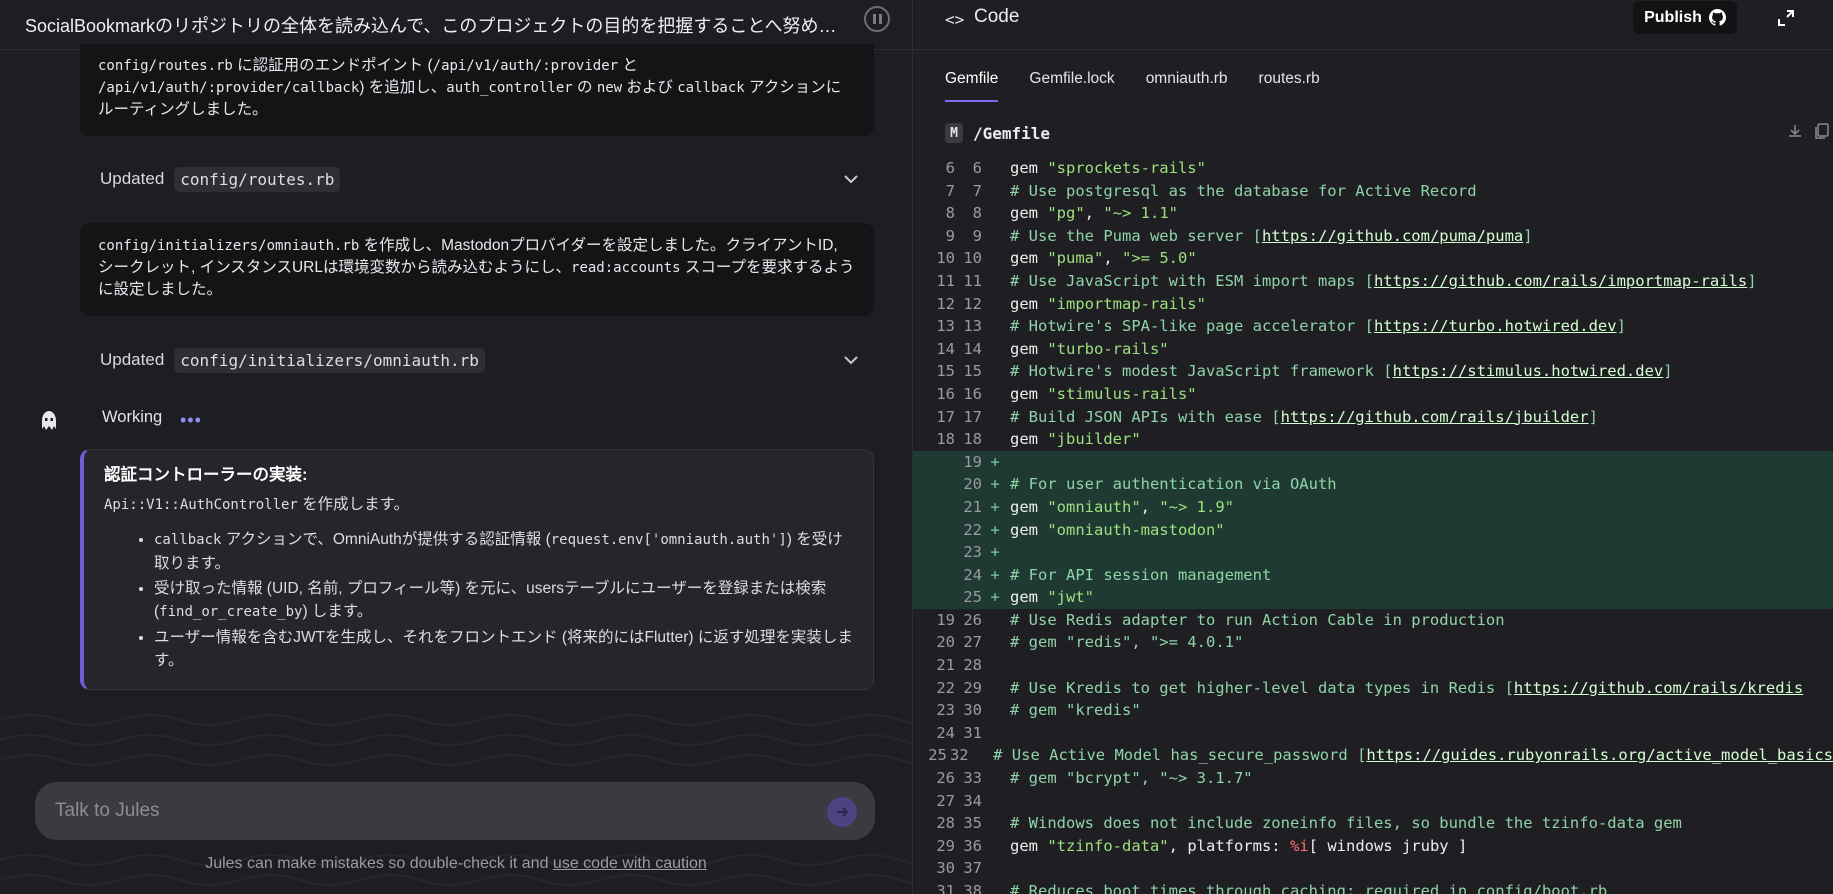 This screenshot has width=1833, height=894. I want to click on inline-code: config/initializers/omniauth.rb, so click(229, 246).